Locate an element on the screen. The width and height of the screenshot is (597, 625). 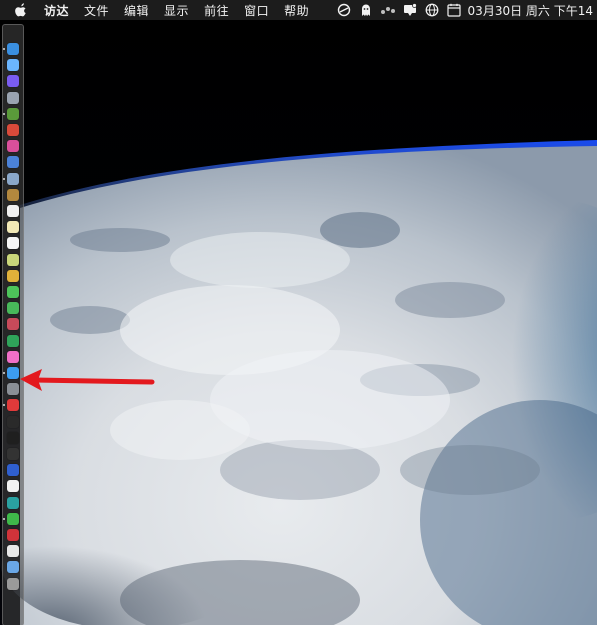
finder-icon is located at coordinates (13, 49).